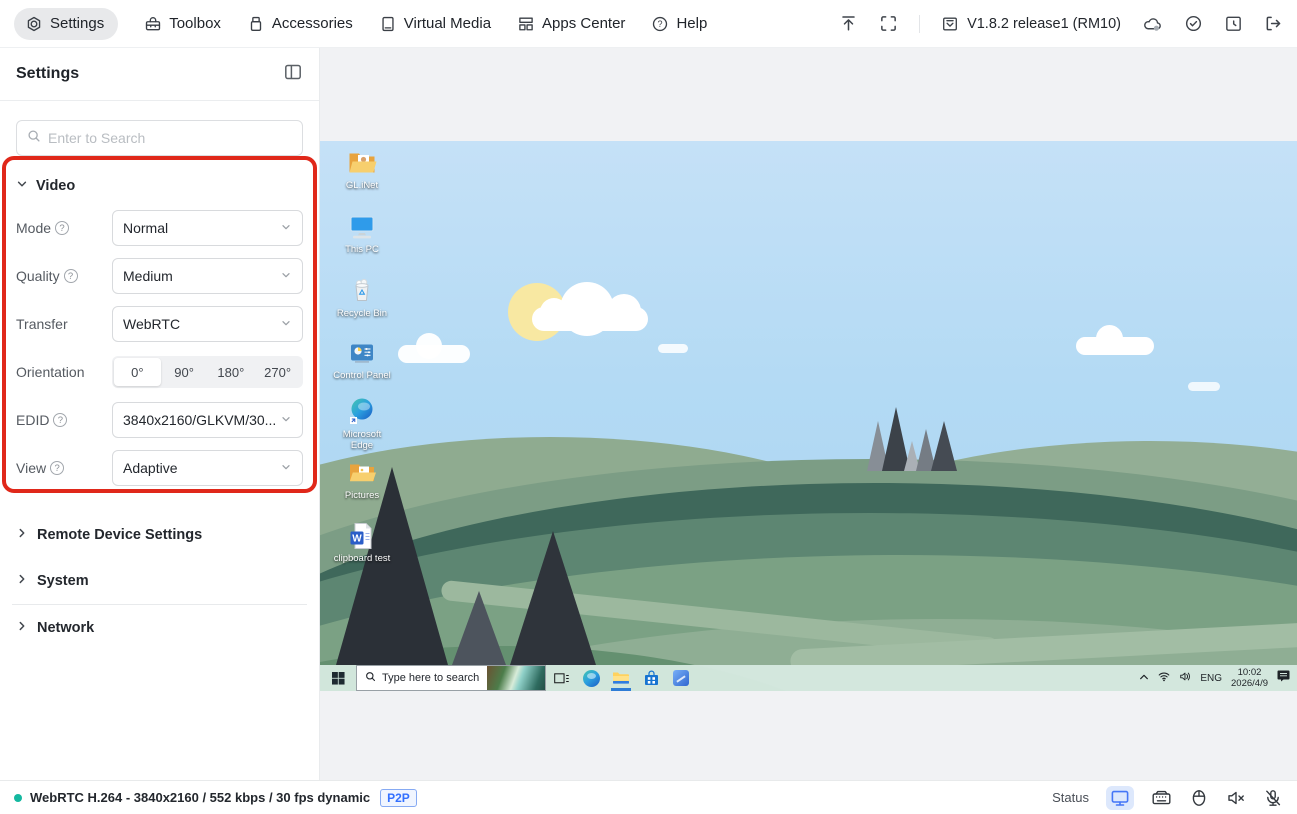  I want to click on desktop-icon-microsoft-edge: Microsoft Edge, so click(362, 424).